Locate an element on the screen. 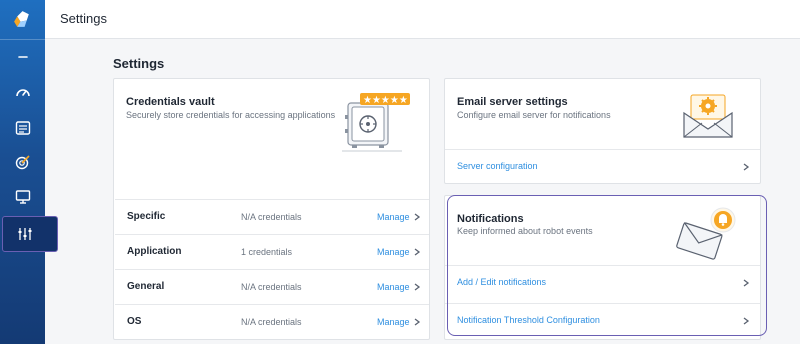 The image size is (800, 344). email-settings-icon is located at coordinates (708, 116).